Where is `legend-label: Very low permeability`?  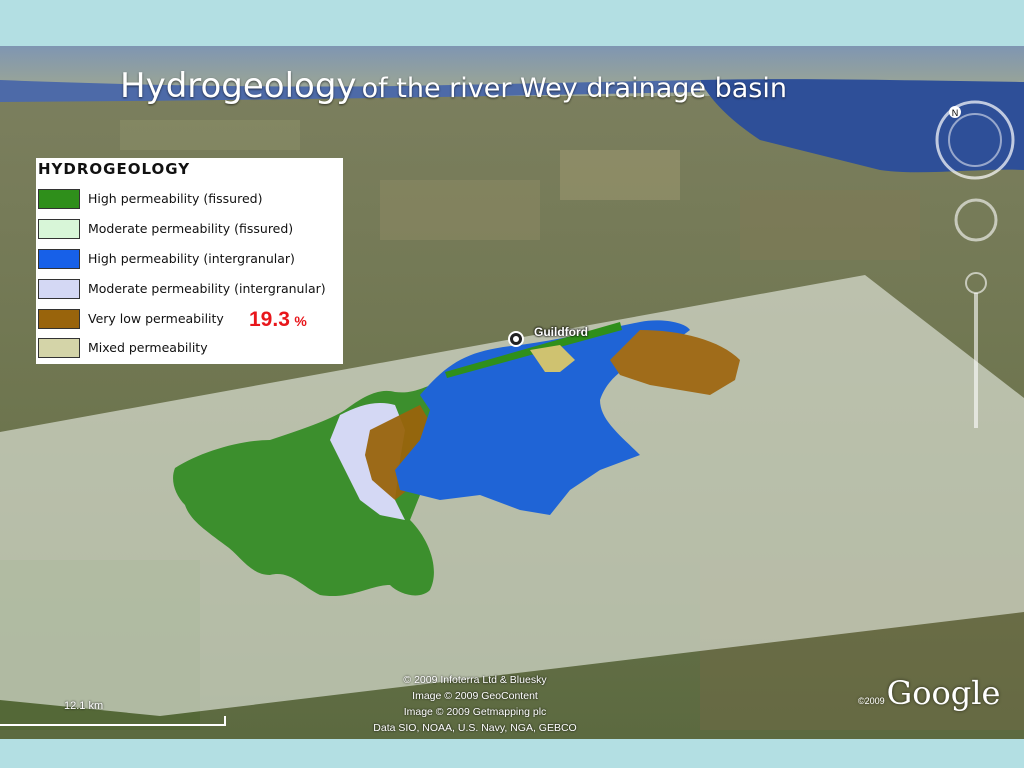 legend-label: Very low permeability is located at coordinates (156, 318).